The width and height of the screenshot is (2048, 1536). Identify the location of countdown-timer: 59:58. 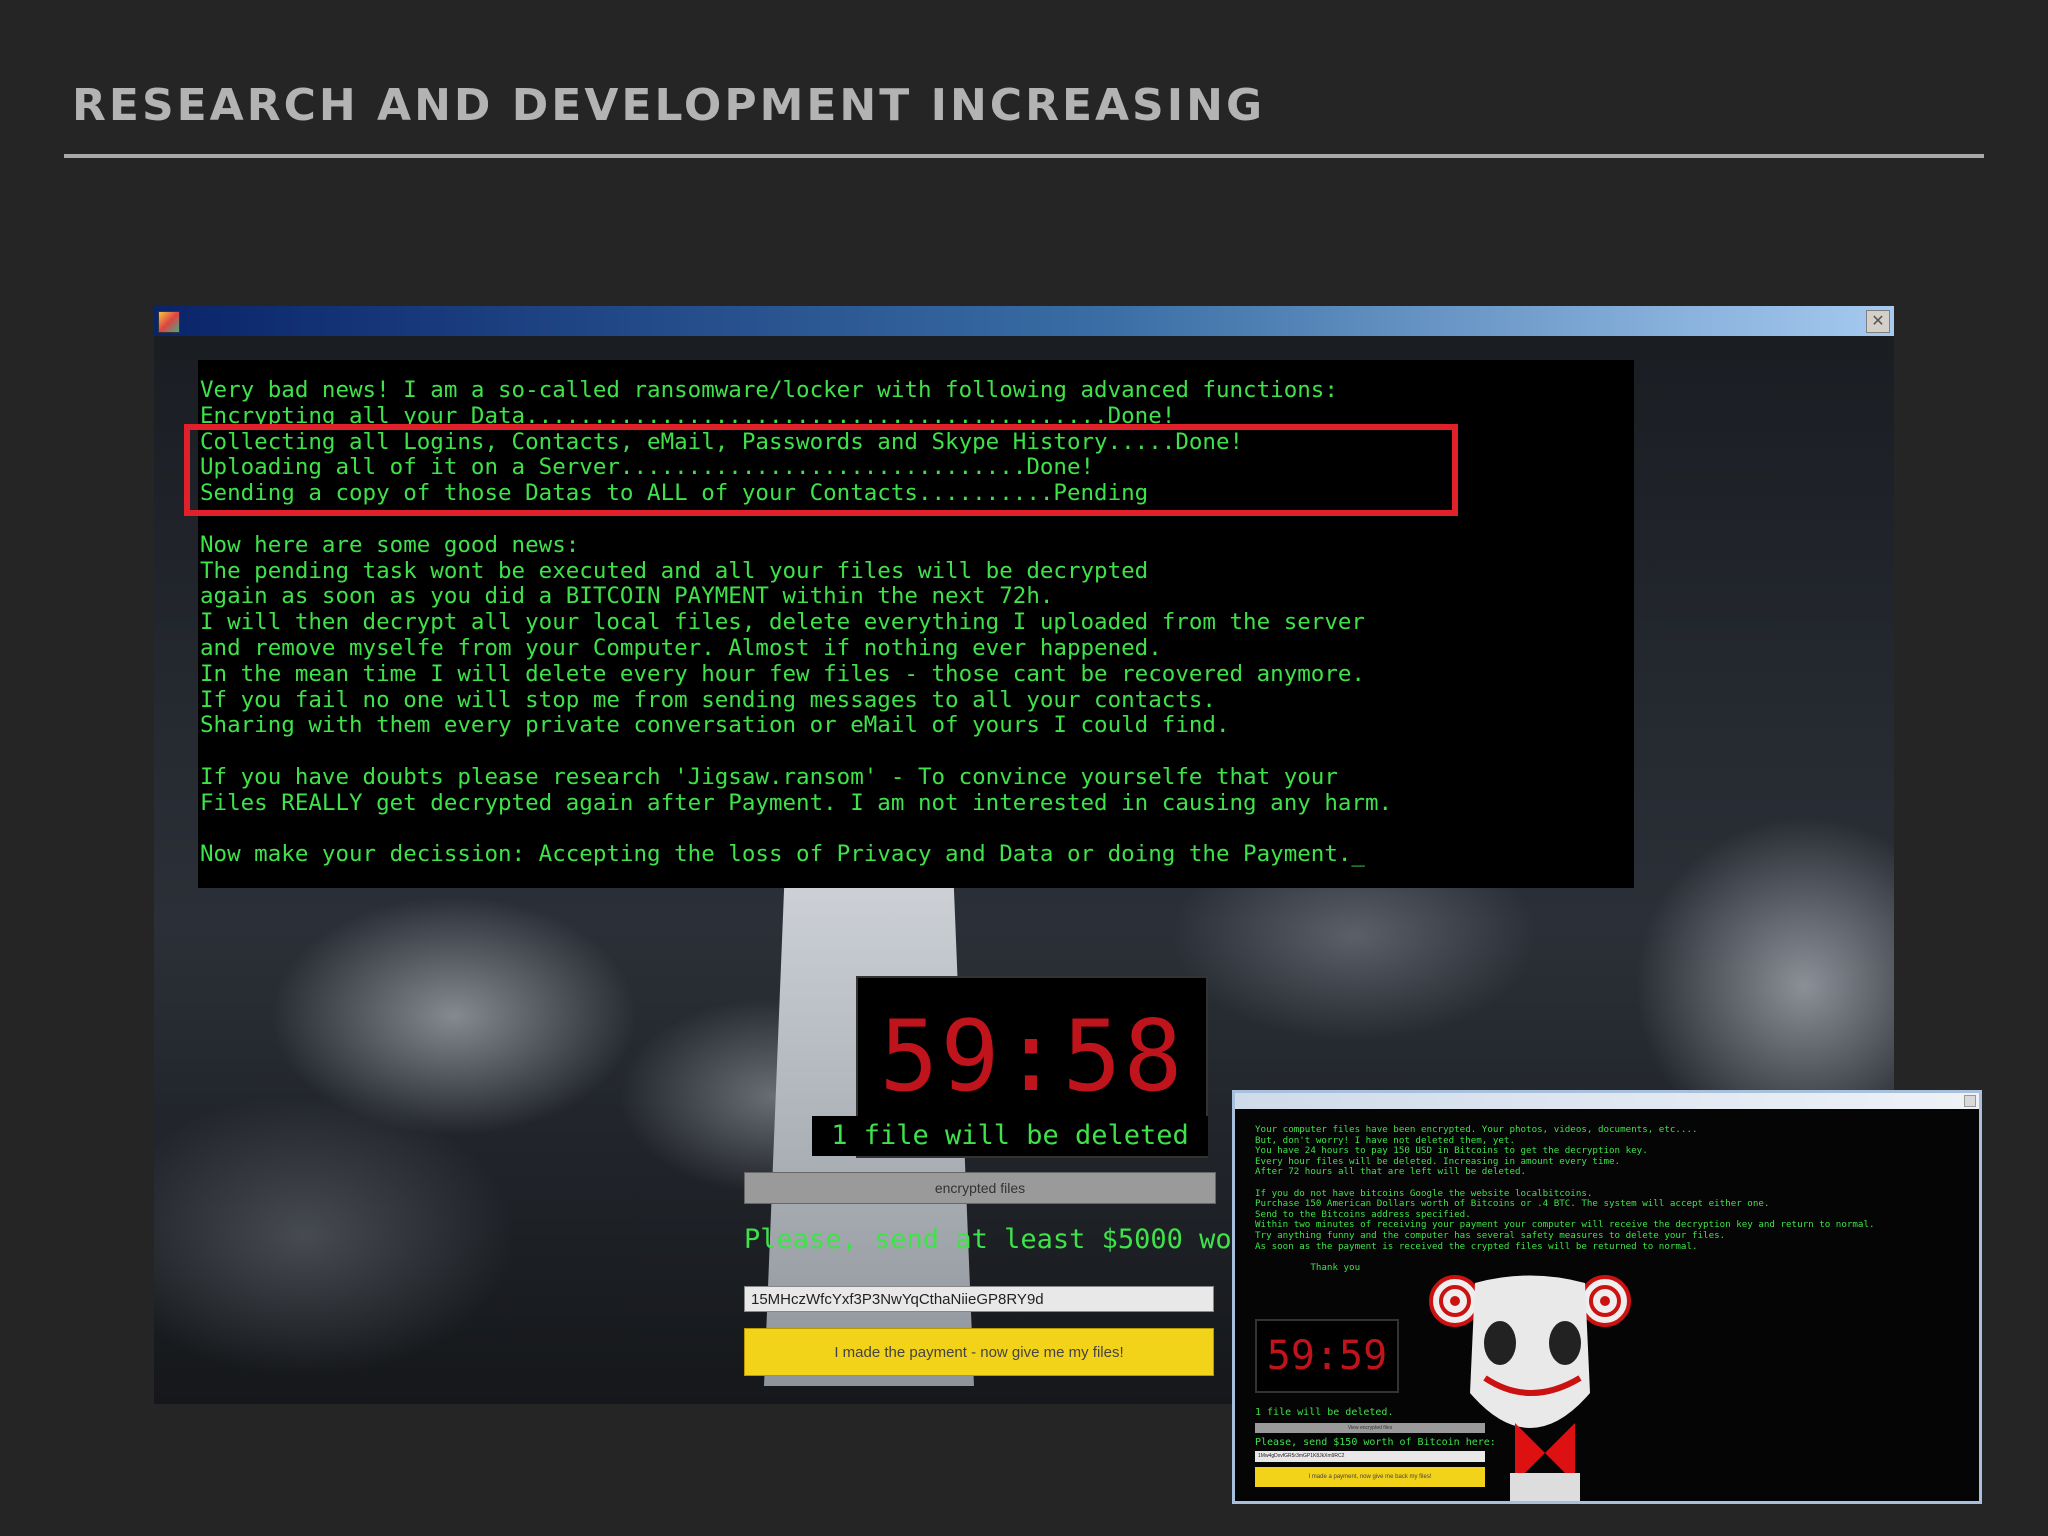
(1032, 1057).